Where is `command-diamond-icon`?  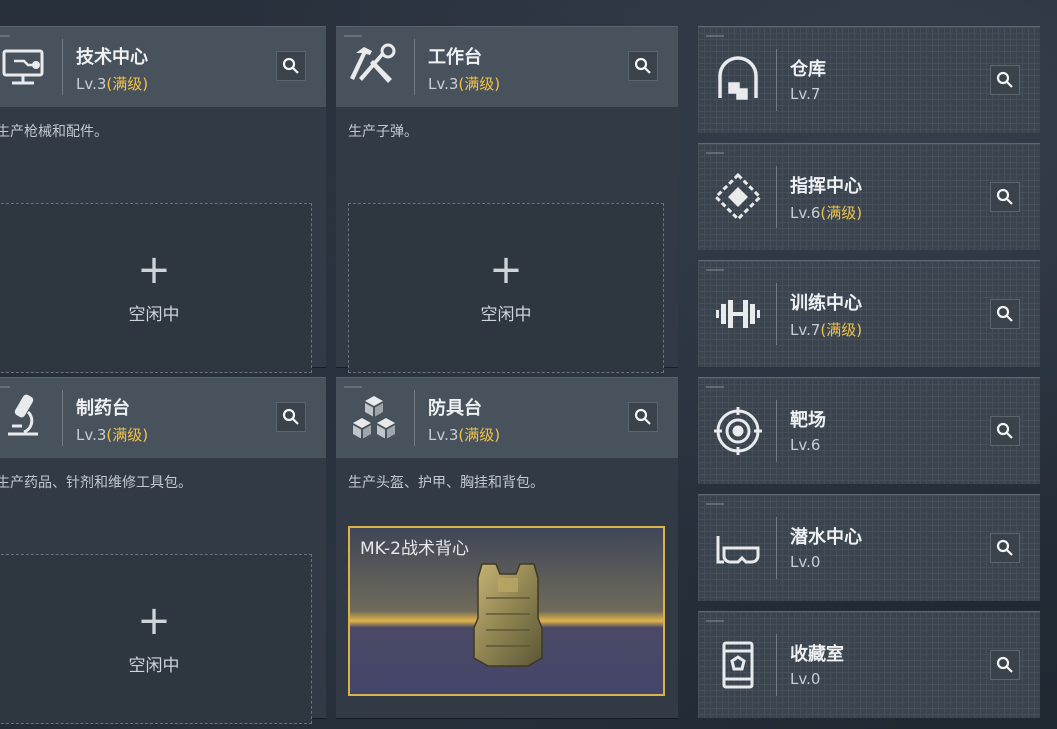 command-diamond-icon is located at coordinates (738, 197).